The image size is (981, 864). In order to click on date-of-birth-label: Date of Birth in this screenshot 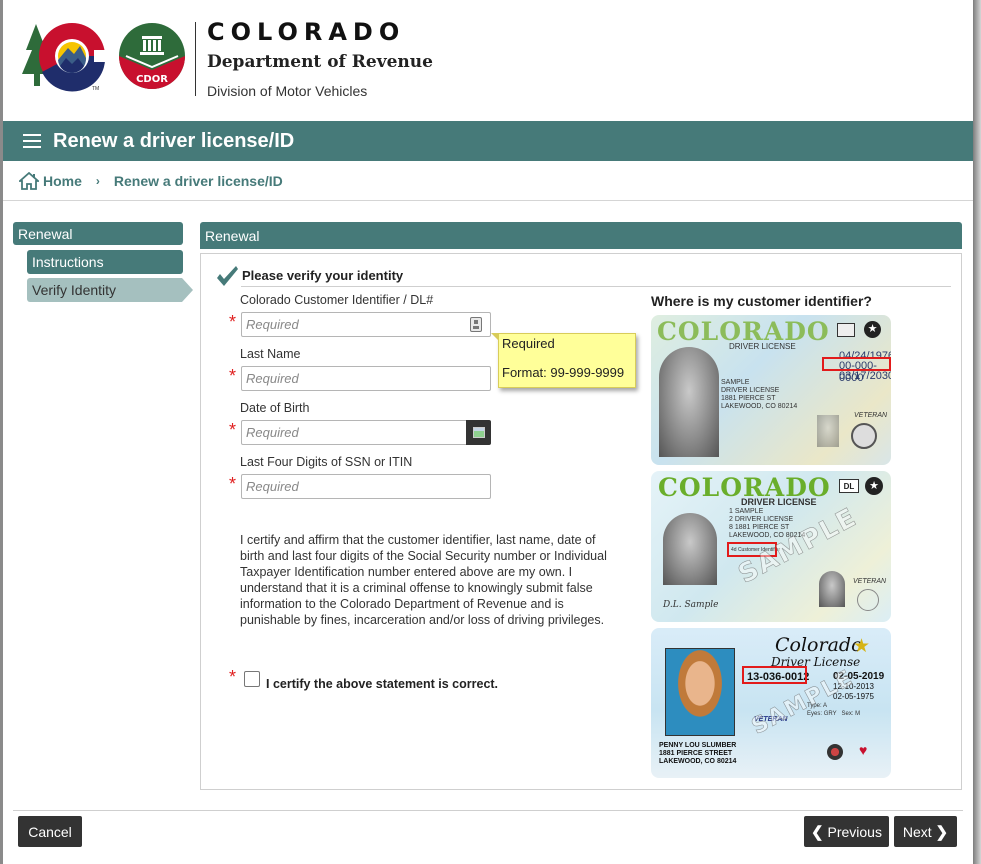, I will do `click(275, 408)`.